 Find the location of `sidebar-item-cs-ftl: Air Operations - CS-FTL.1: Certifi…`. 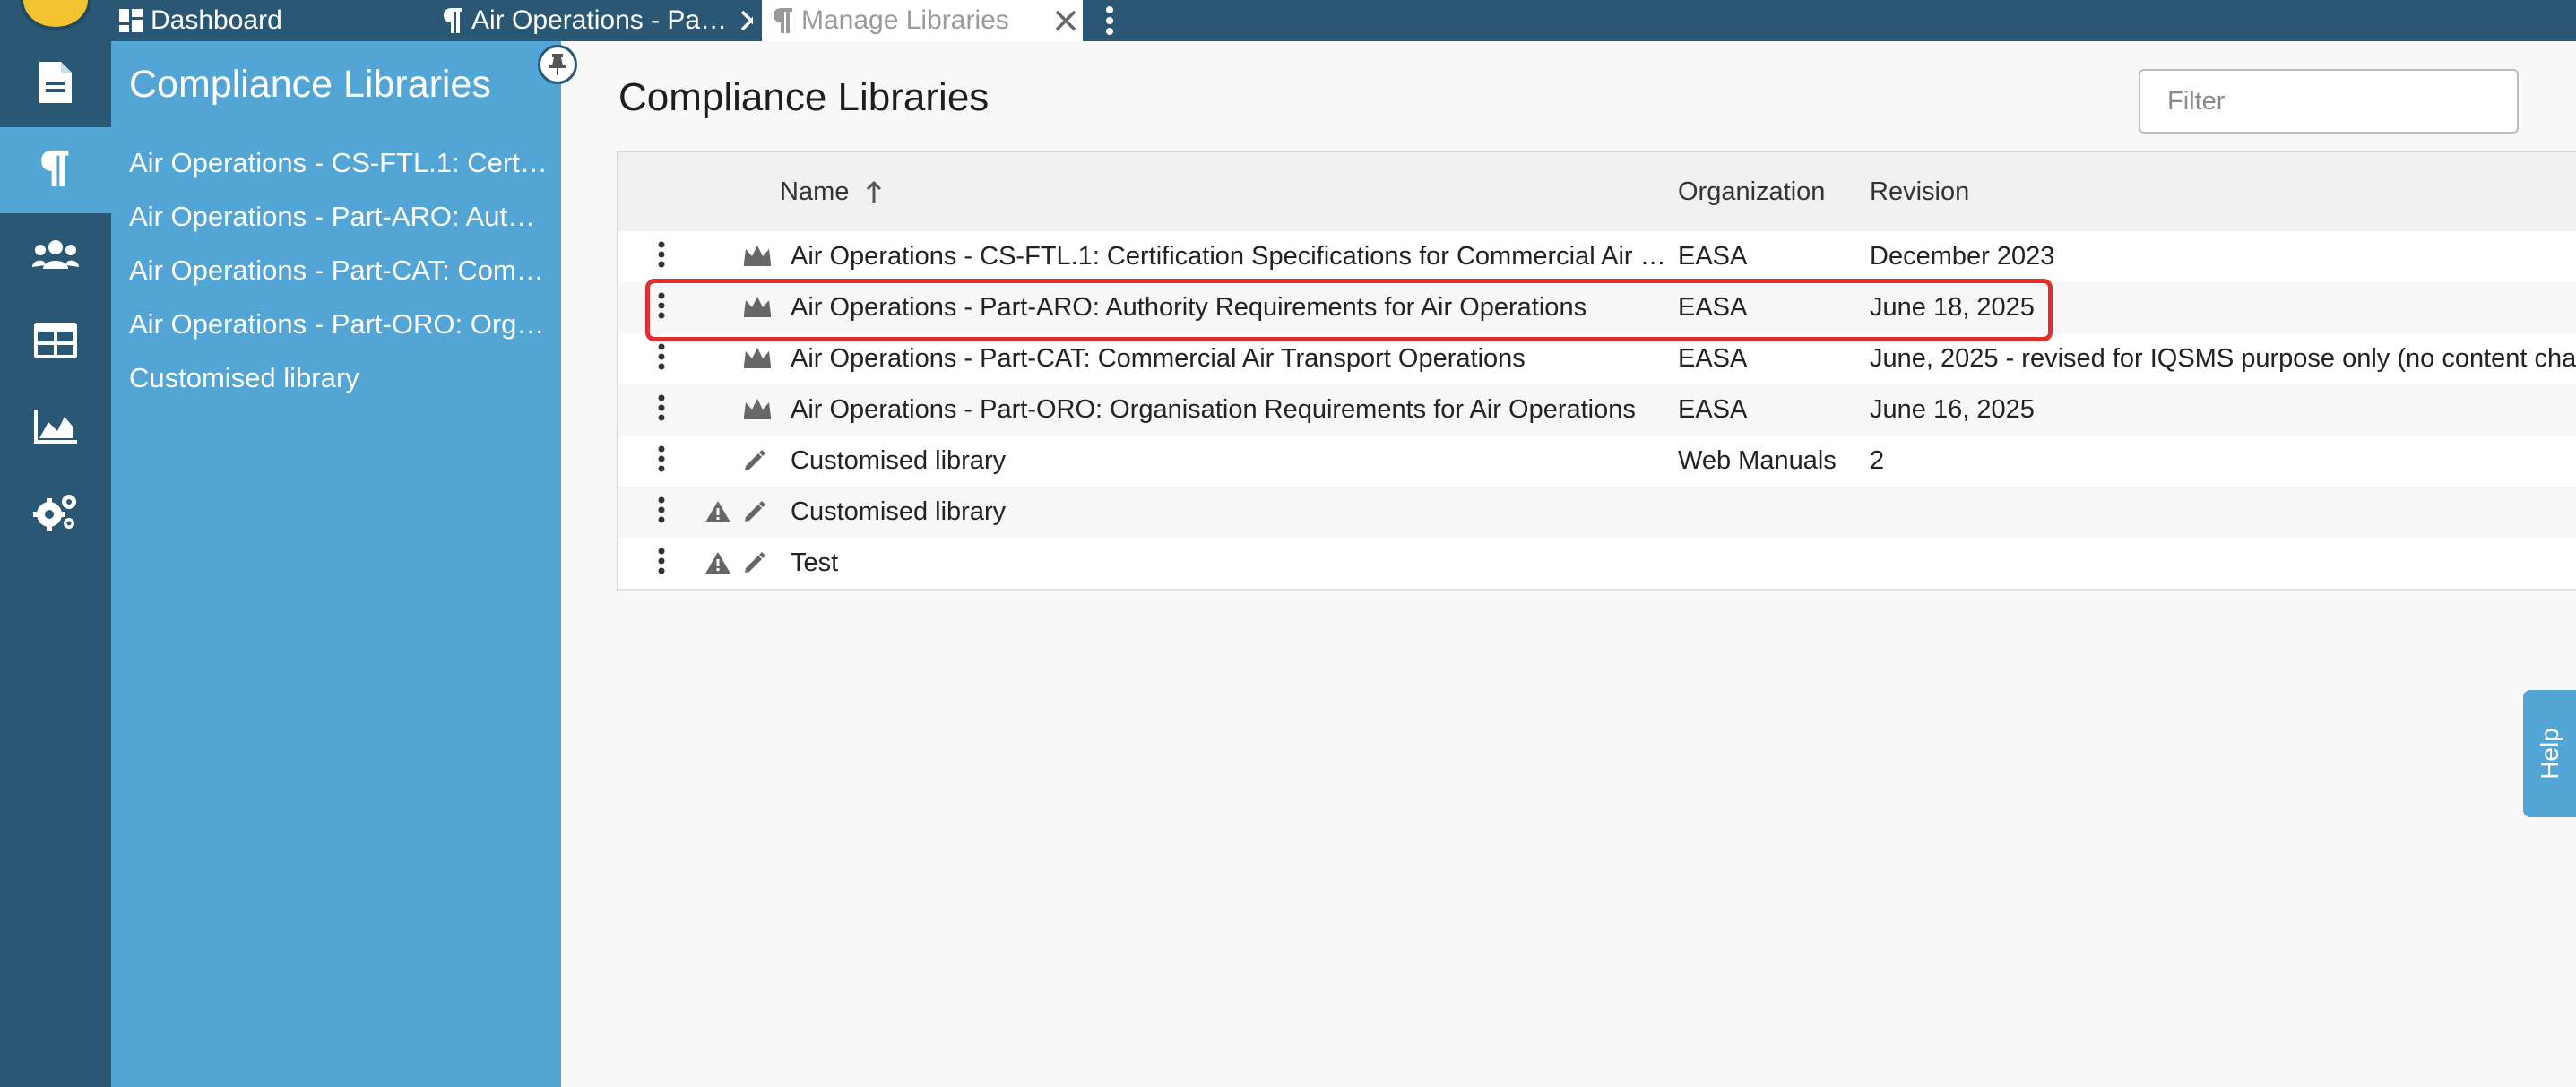

sidebar-item-cs-ftl: Air Operations - CS-FTL.1: Certifi… is located at coordinates (339, 163).